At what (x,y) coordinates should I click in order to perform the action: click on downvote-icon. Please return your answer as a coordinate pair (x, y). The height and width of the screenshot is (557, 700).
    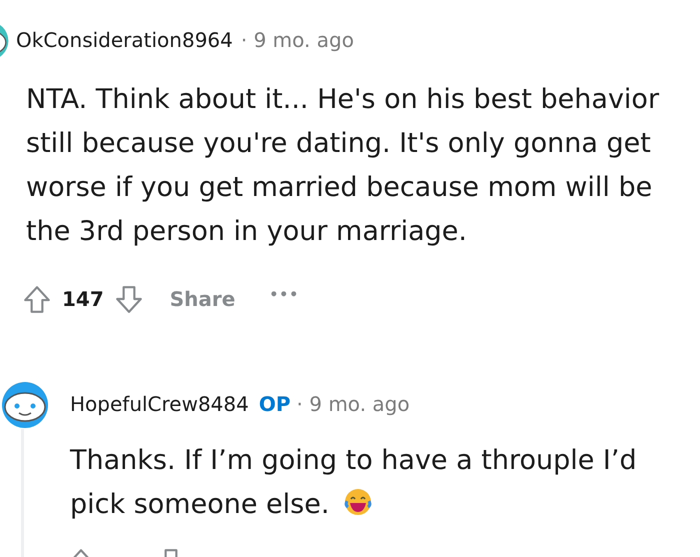
    Looking at the image, I should click on (129, 299).